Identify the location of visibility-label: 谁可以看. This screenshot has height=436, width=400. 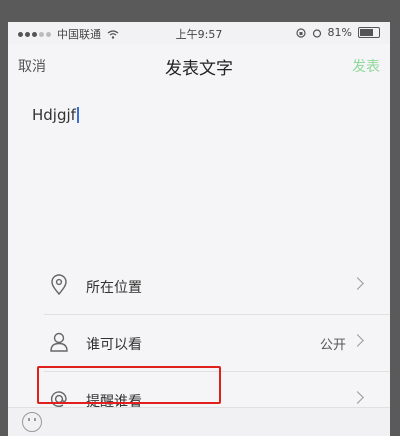
(114, 345).